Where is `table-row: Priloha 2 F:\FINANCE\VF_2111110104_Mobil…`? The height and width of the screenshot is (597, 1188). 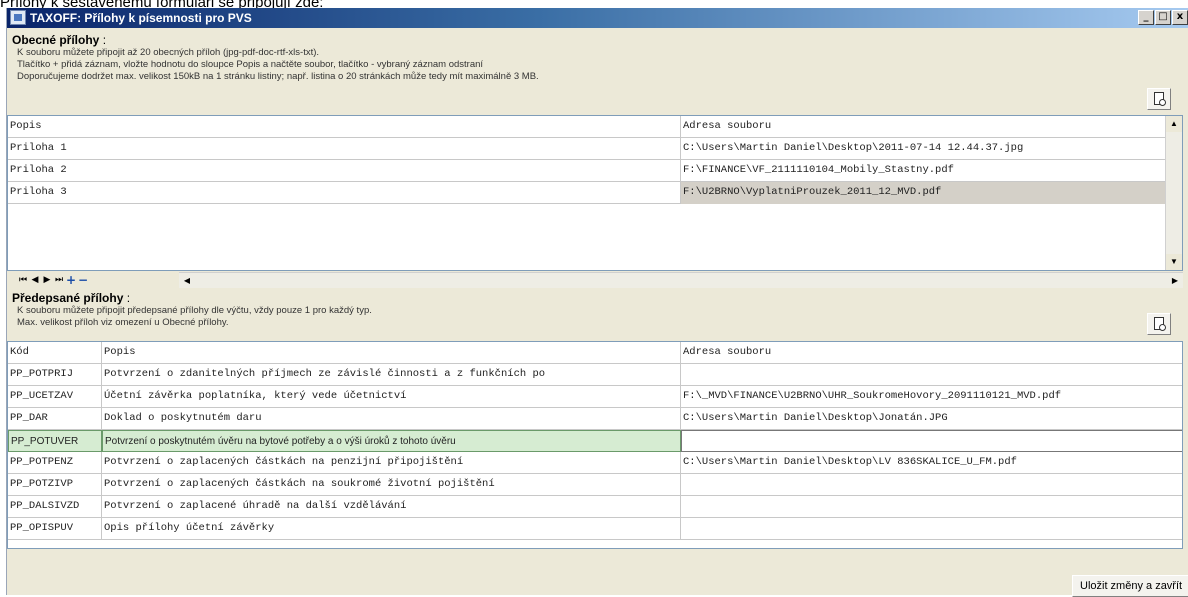
table-row: Priloha 2 F:\FINANCE\VF_2111110104_Mobil… is located at coordinates (587, 171).